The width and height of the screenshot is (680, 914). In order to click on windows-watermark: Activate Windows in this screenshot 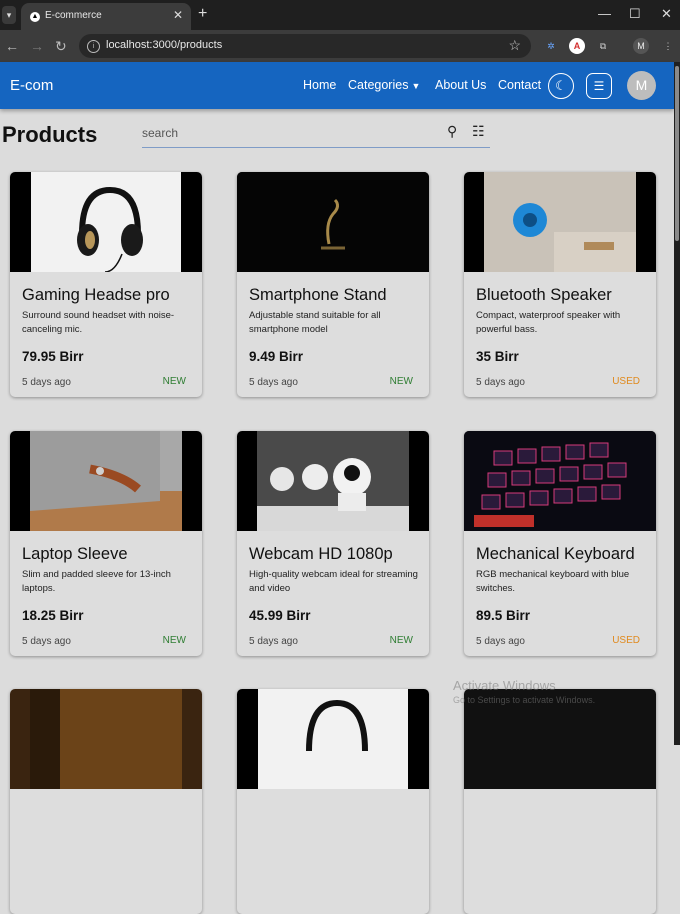, I will do `click(504, 685)`.